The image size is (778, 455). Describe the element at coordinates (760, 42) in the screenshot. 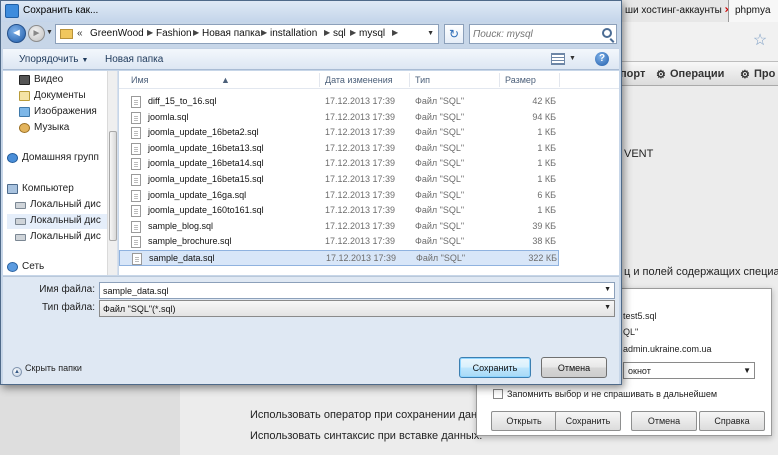

I see `star-icon: ☆` at that location.